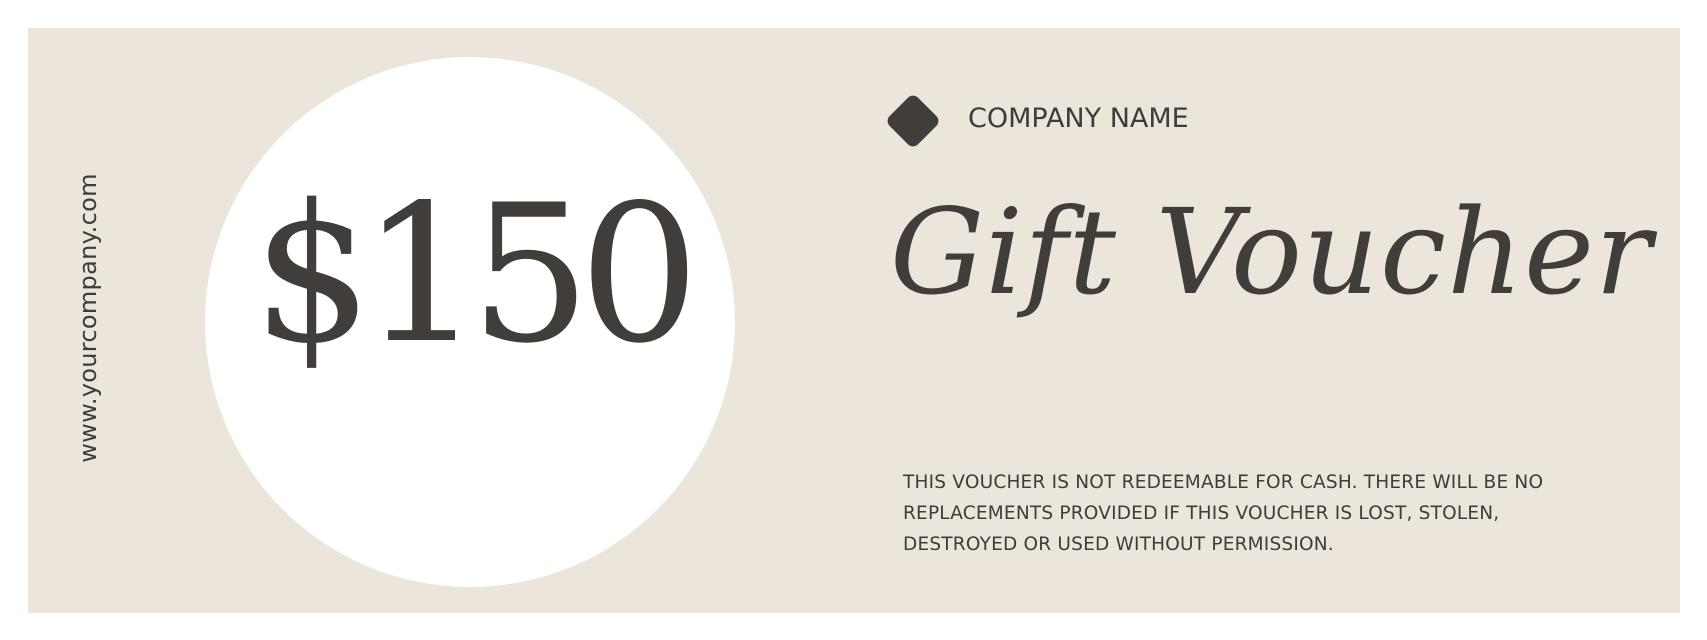 The image size is (1707, 640). I want to click on website-url: www.yourcompany.com, so click(88, 318).